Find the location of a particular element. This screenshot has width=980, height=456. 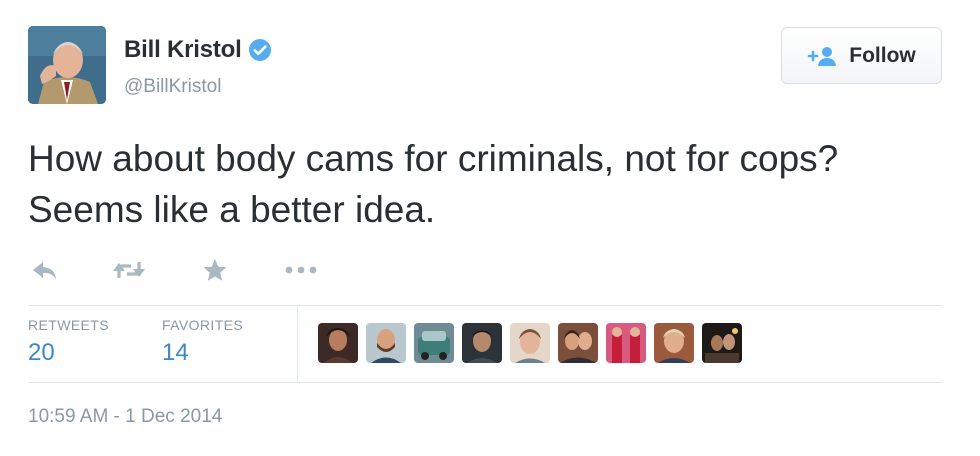

reply-icon is located at coordinates (44, 270).